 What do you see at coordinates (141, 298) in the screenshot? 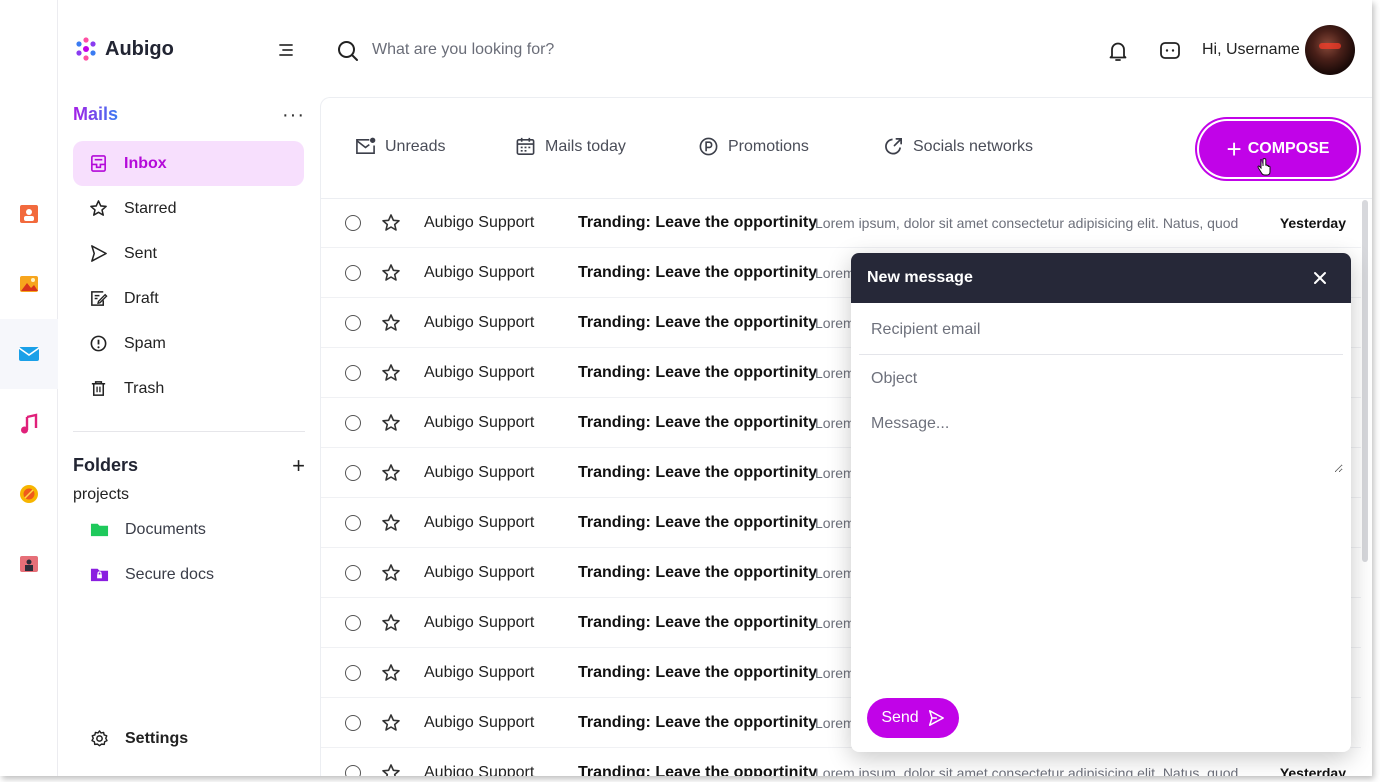
I see `nav-label-draft: Draft` at bounding box center [141, 298].